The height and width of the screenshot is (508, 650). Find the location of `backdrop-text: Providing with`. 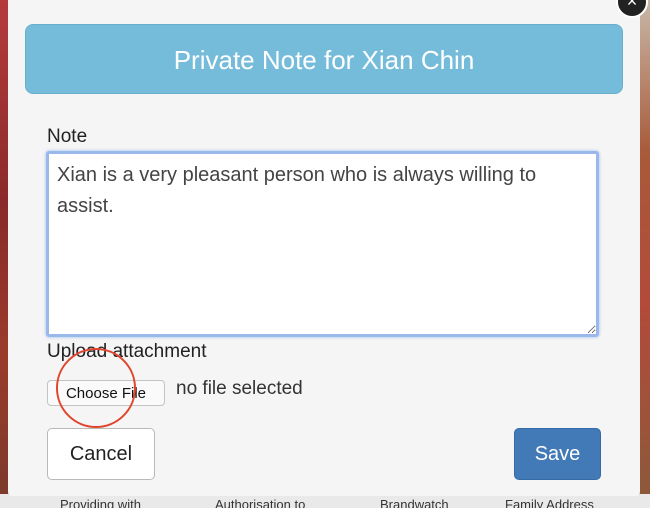

backdrop-text: Providing with is located at coordinates (100, 502).